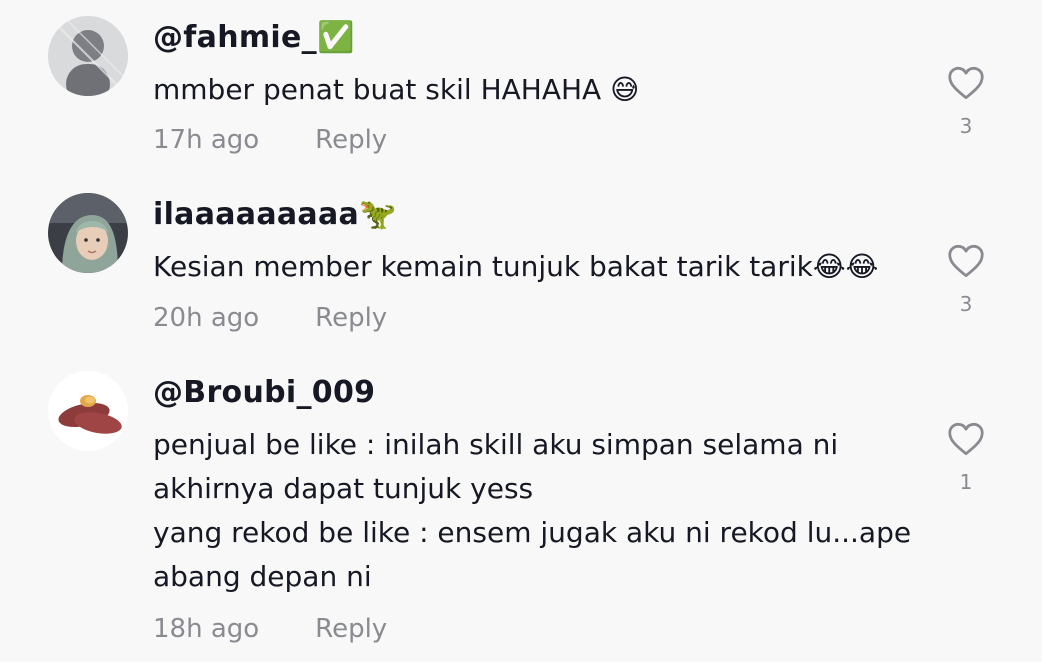  What do you see at coordinates (206, 629) in the screenshot?
I see `comment-time: 18h ago` at bounding box center [206, 629].